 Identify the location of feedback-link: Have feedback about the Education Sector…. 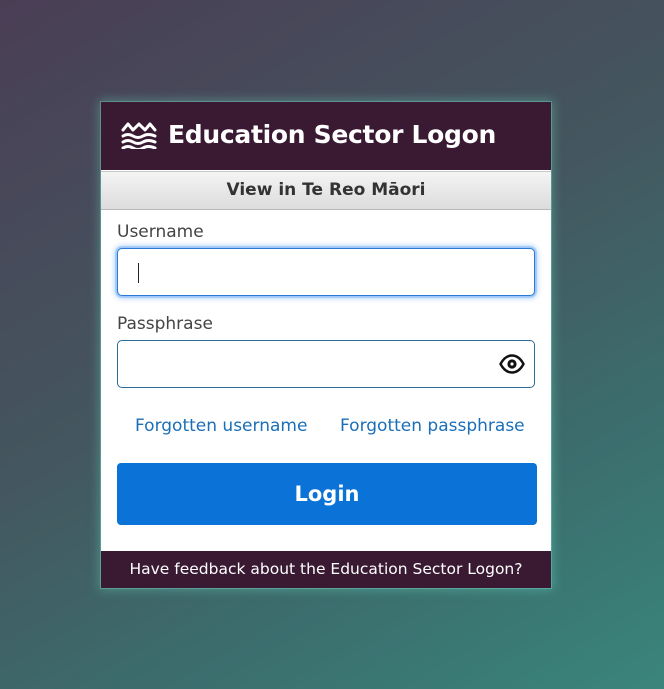
(326, 569).